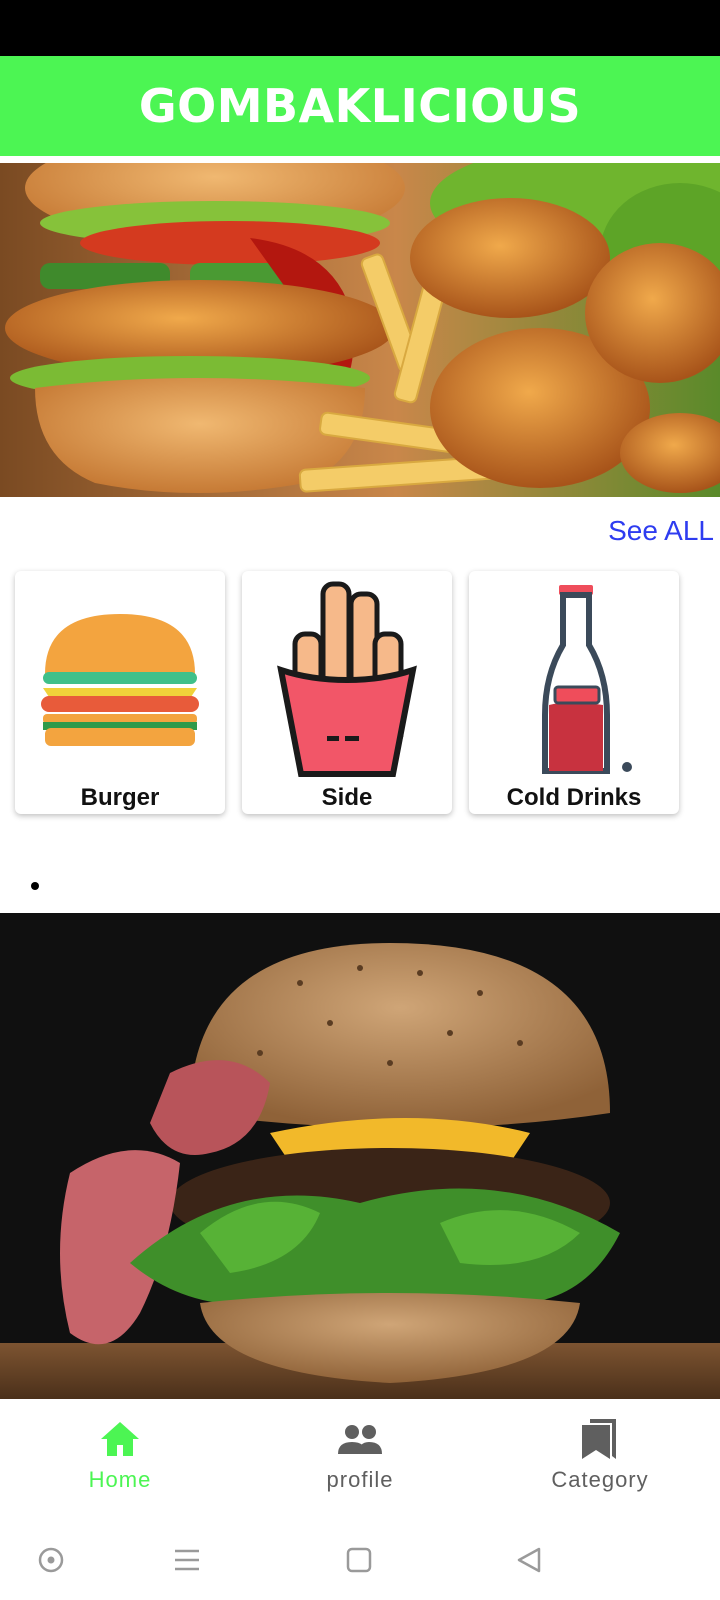 The height and width of the screenshot is (1600, 720). What do you see at coordinates (529, 1560) in the screenshot?
I see `back-icon` at bounding box center [529, 1560].